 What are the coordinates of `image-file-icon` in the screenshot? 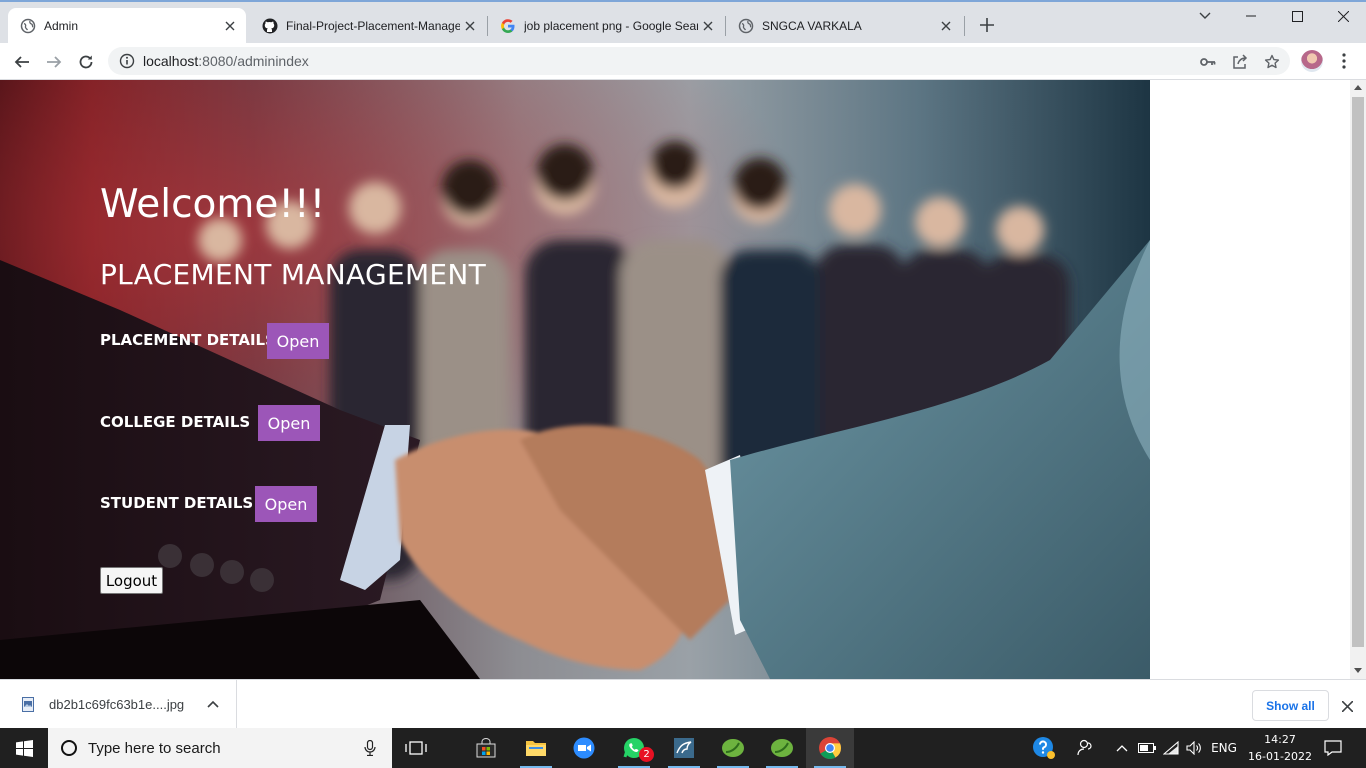 It's located at (28, 704).